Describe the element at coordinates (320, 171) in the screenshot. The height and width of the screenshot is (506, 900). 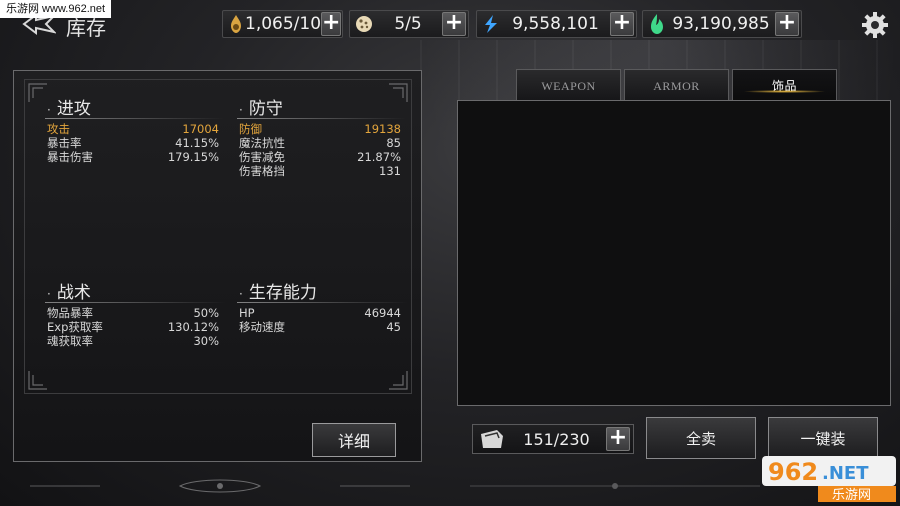
I see `stat-row: 伤害格挡 131` at that location.